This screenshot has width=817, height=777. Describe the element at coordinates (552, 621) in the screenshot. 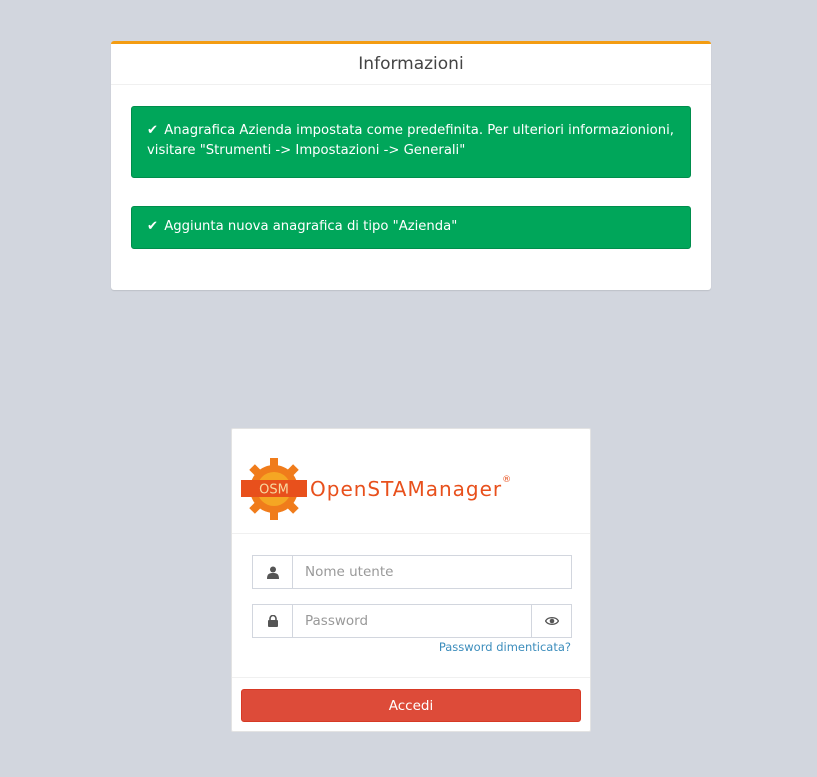

I see `show-password-eye-icon` at that location.